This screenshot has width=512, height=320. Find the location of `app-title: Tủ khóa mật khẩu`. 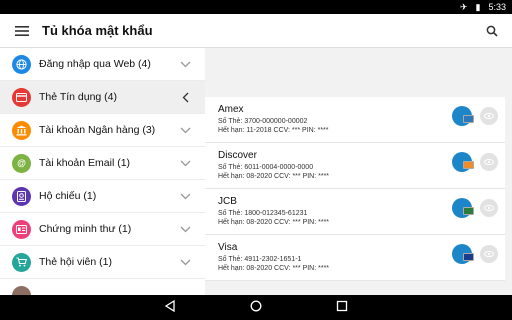

app-title: Tủ khóa mật khẩu is located at coordinates (97, 30).